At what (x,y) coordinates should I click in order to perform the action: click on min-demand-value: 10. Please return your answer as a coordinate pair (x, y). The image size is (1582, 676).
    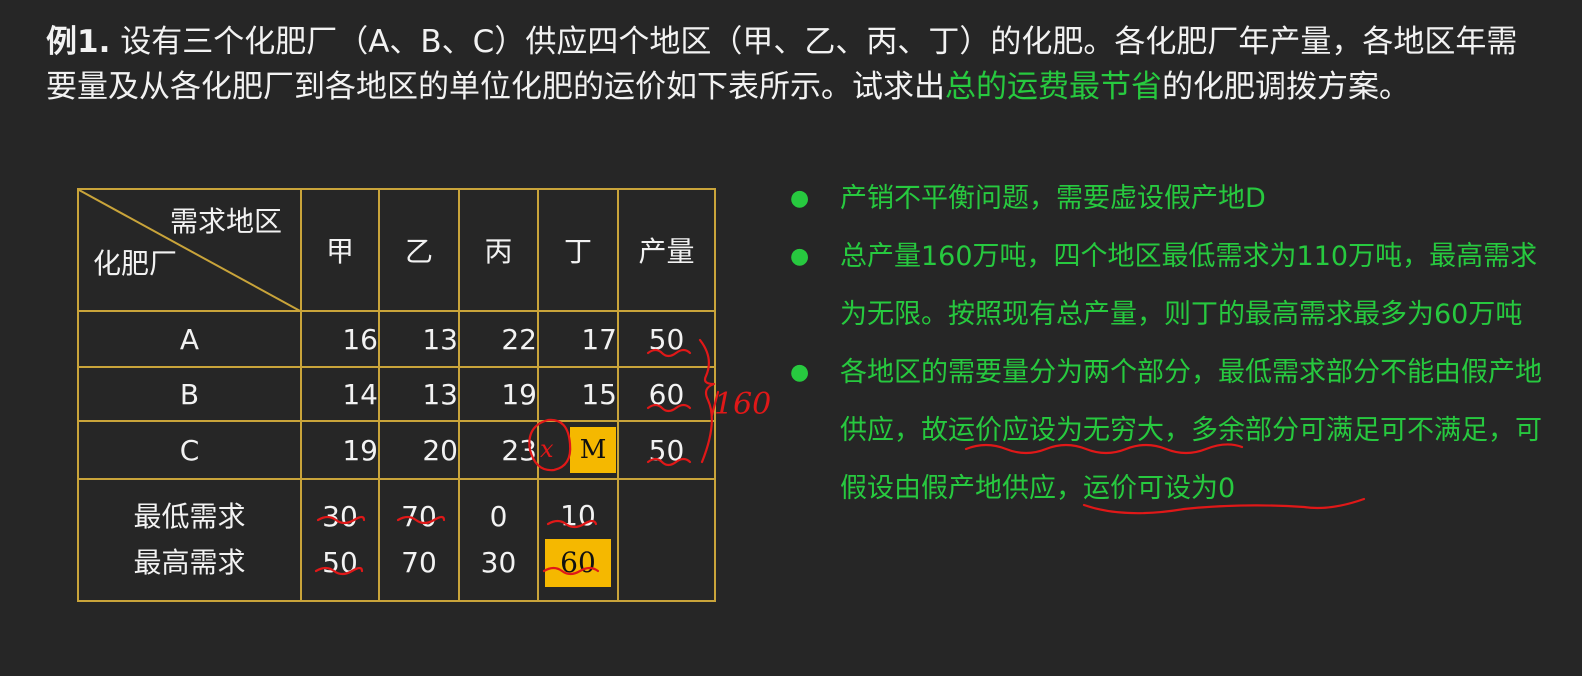
    Looking at the image, I should click on (578, 515).